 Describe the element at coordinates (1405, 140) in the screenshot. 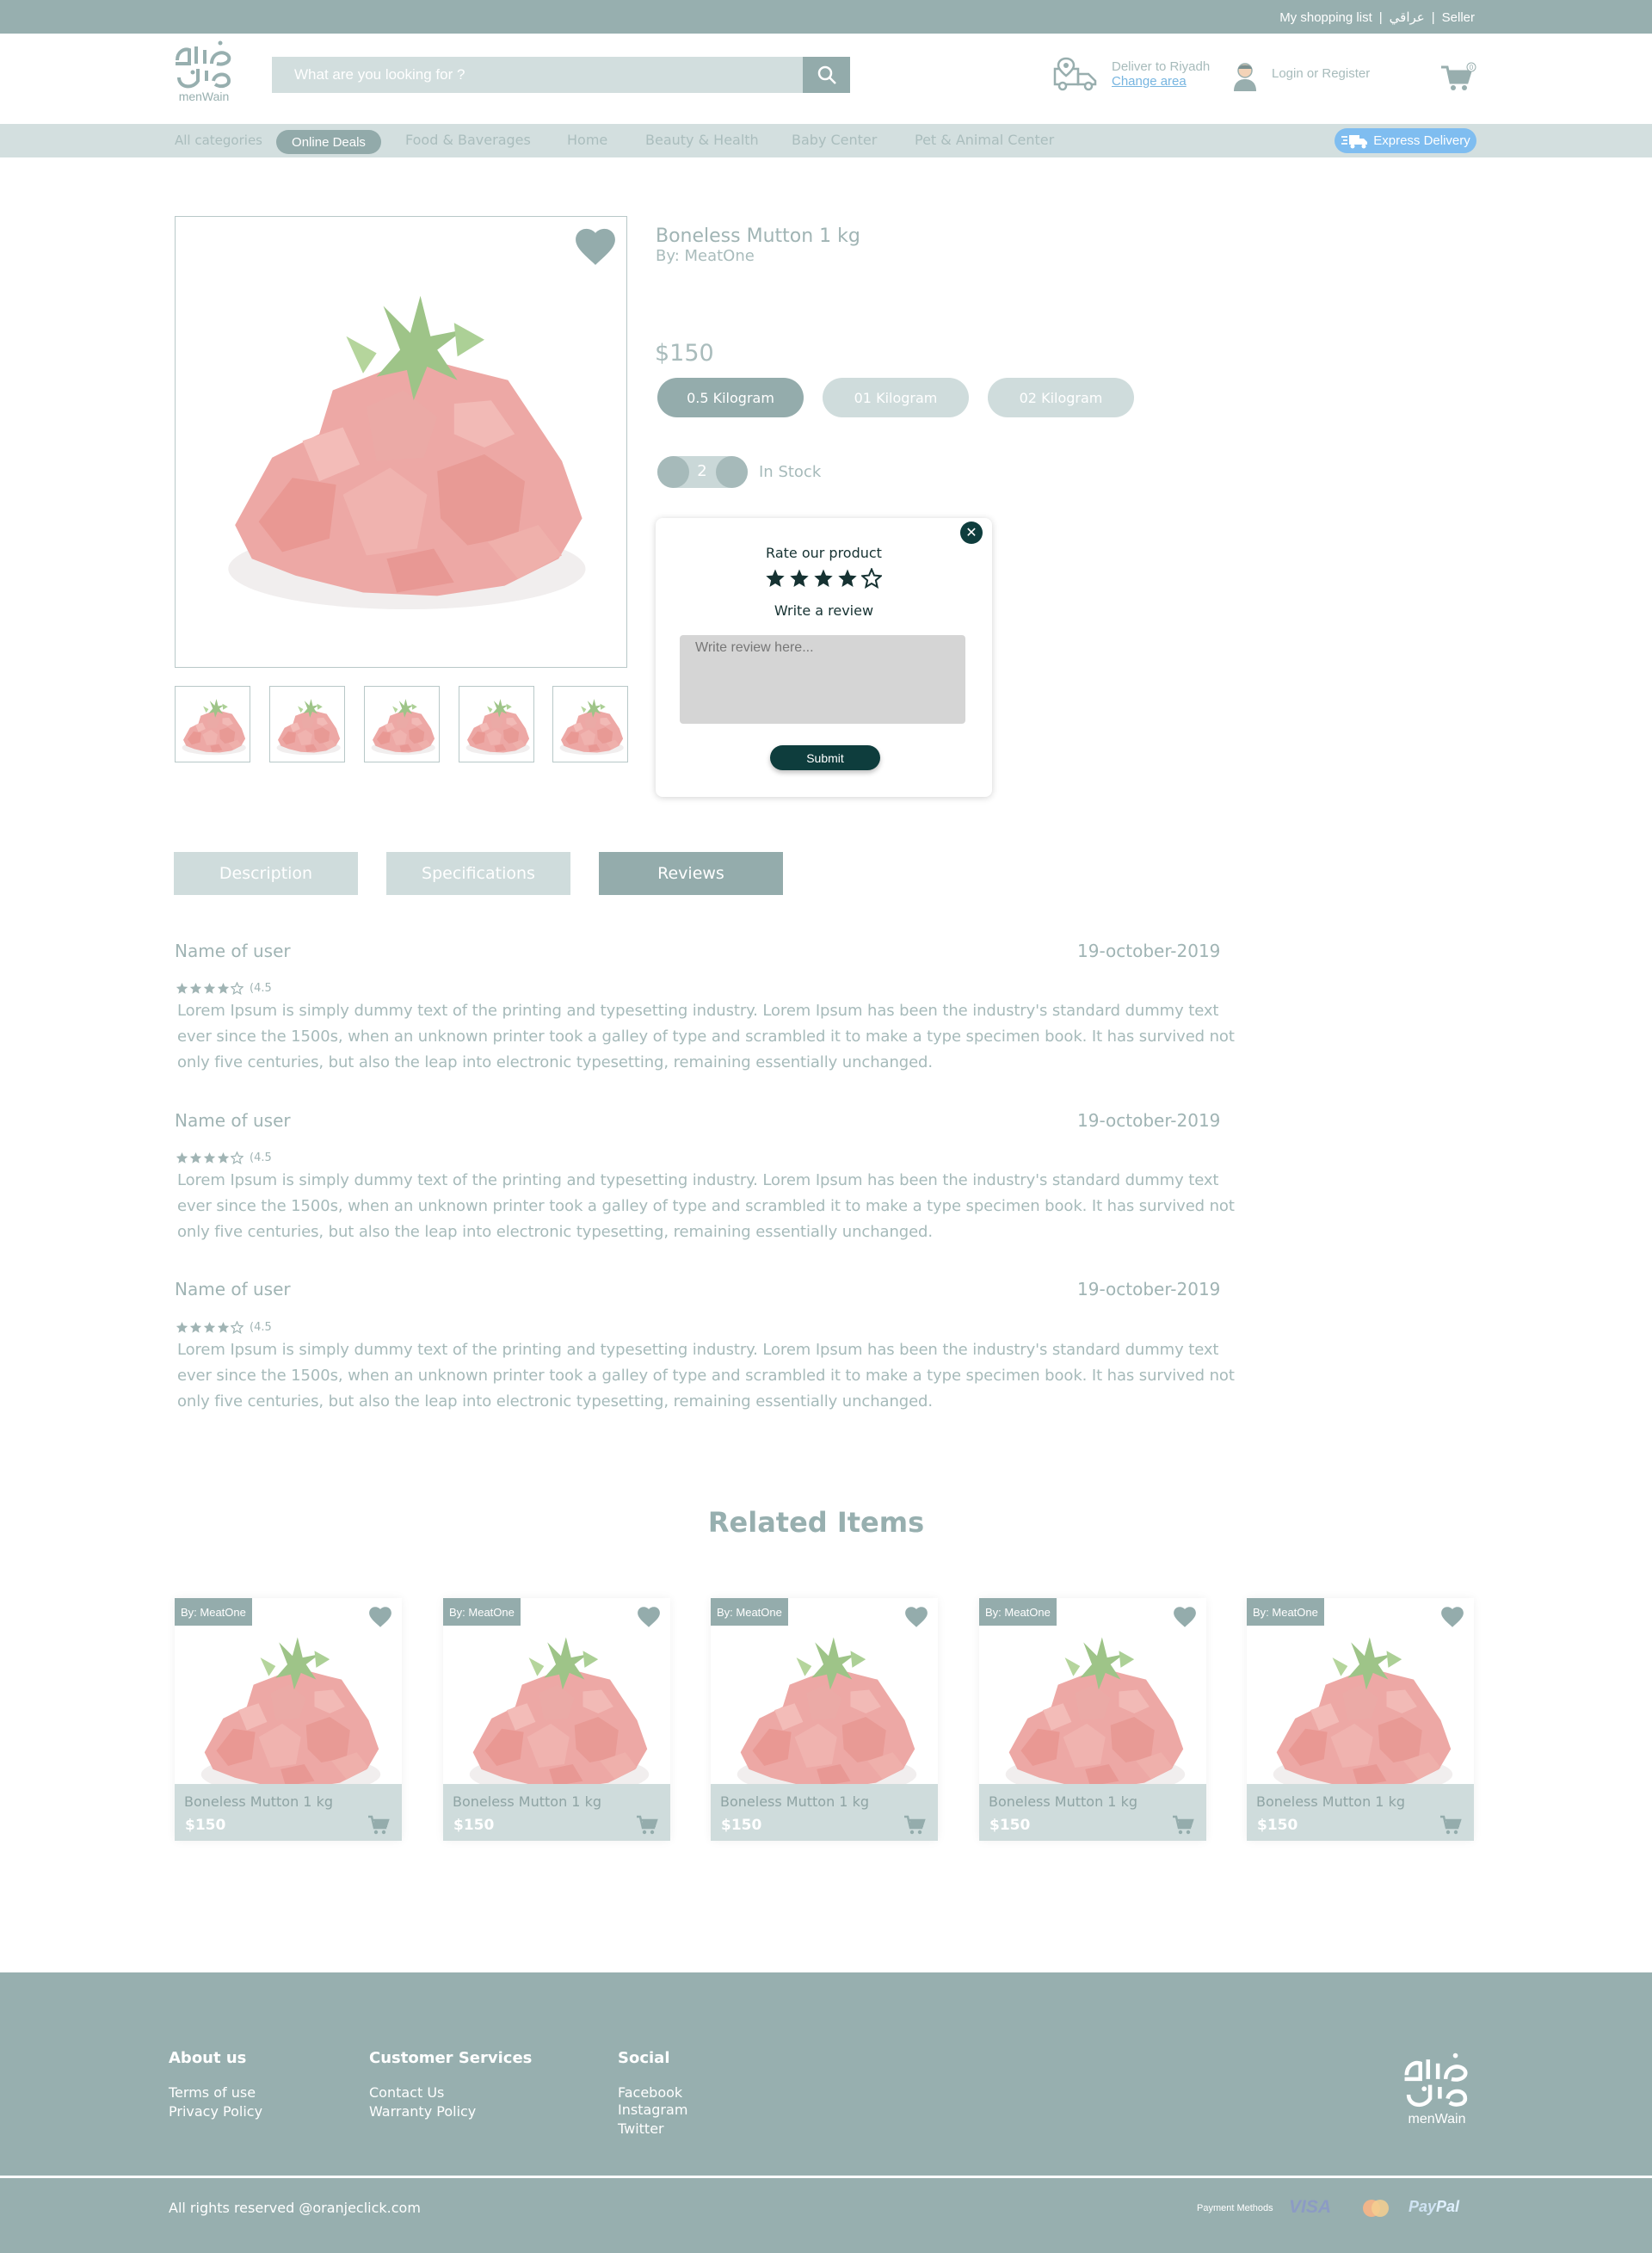

I see `express-delivery-button: Express Delivery` at that location.